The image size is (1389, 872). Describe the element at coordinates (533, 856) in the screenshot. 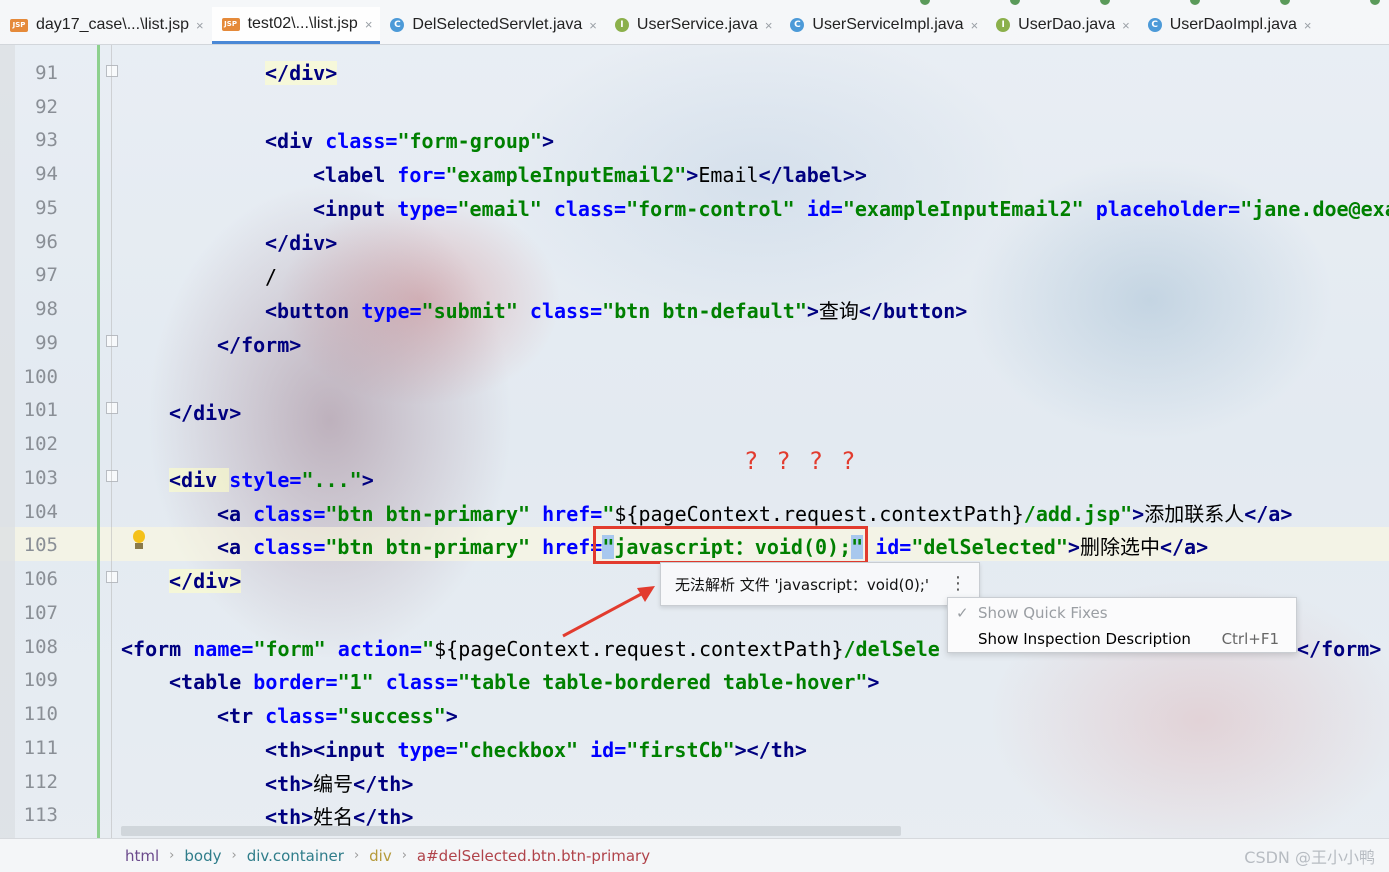

I see `breadcrumb-item-anchor: a#delSelected.btn.btn-primary` at that location.